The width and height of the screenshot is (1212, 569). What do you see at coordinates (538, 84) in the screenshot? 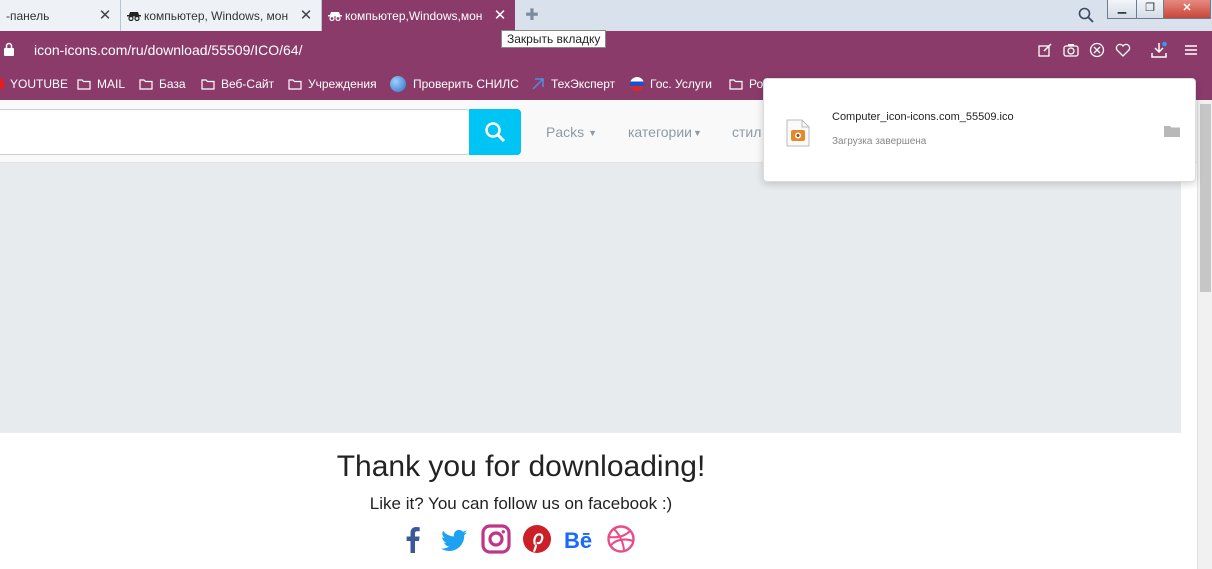
I see `techexpert-icon` at bounding box center [538, 84].